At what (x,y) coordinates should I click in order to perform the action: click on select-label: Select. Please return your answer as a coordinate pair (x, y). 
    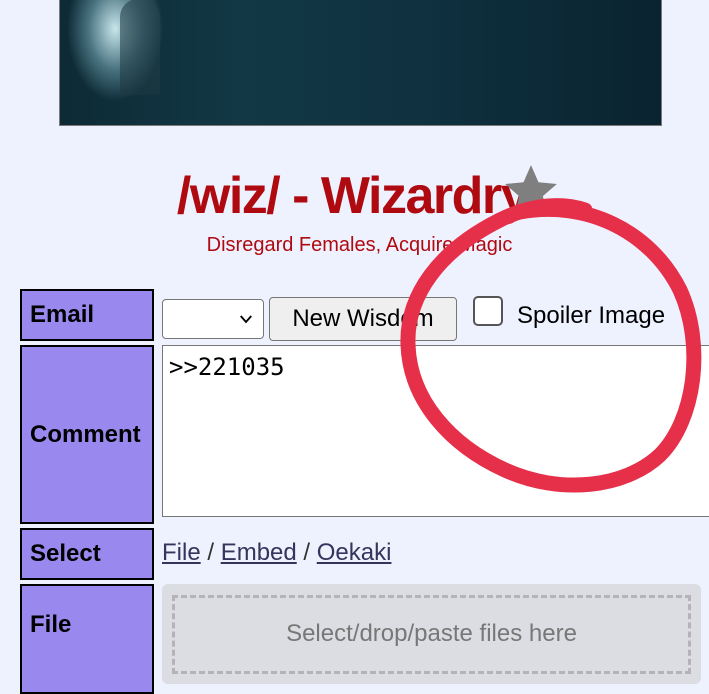
    Looking at the image, I should click on (87, 554).